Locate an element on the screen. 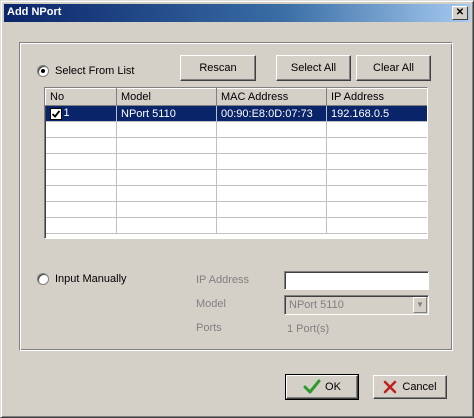 The width and height of the screenshot is (474, 418). ip-address-label: IP Address is located at coordinates (222, 280).